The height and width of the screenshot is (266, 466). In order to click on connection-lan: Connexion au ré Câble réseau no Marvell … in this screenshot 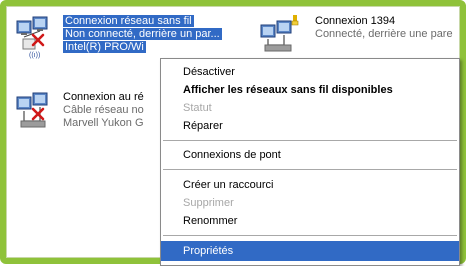, I will do `click(88, 114)`.